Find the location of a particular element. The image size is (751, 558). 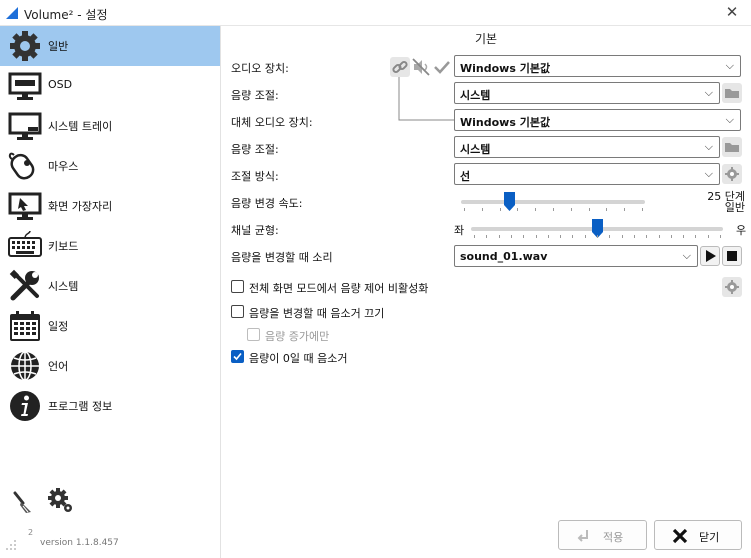

tools-icon is located at coordinates (24, 285).